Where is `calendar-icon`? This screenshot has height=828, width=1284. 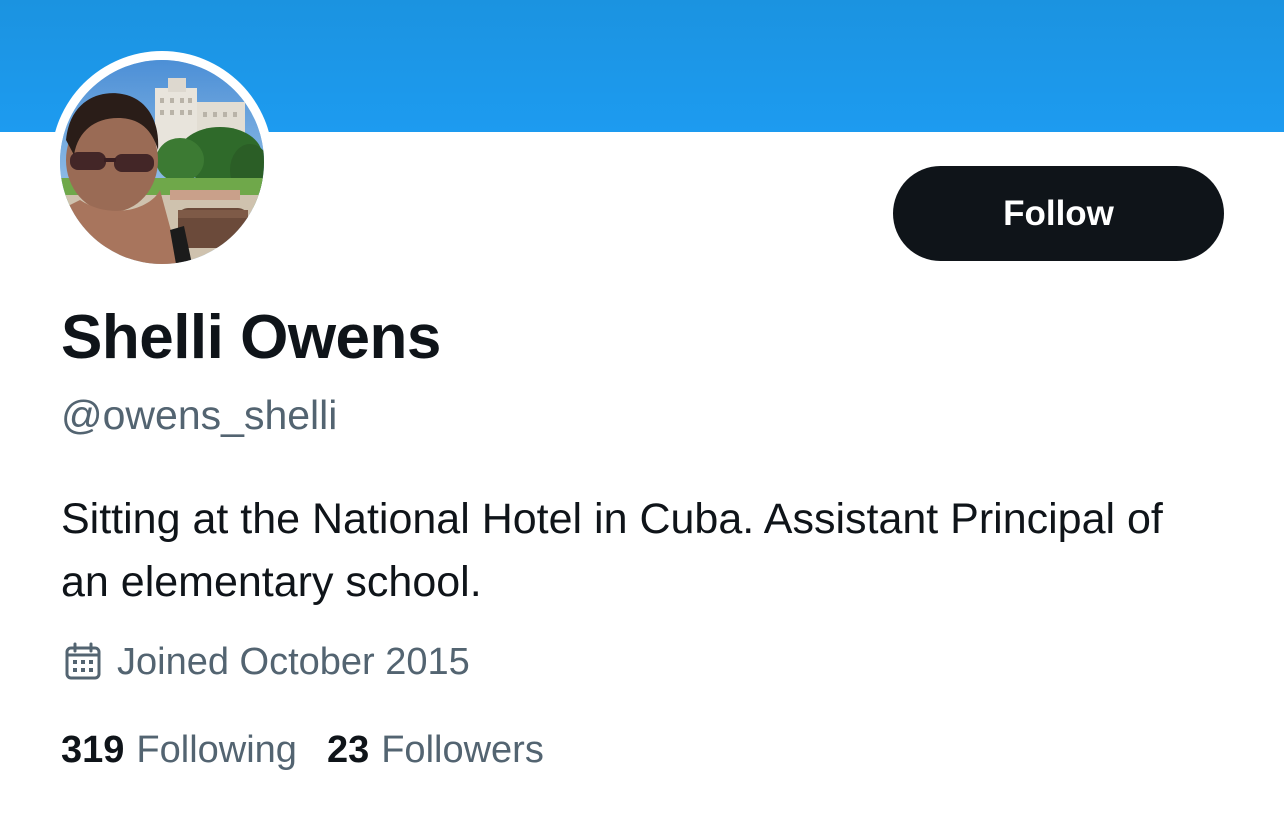
calendar-icon is located at coordinates (83, 662).